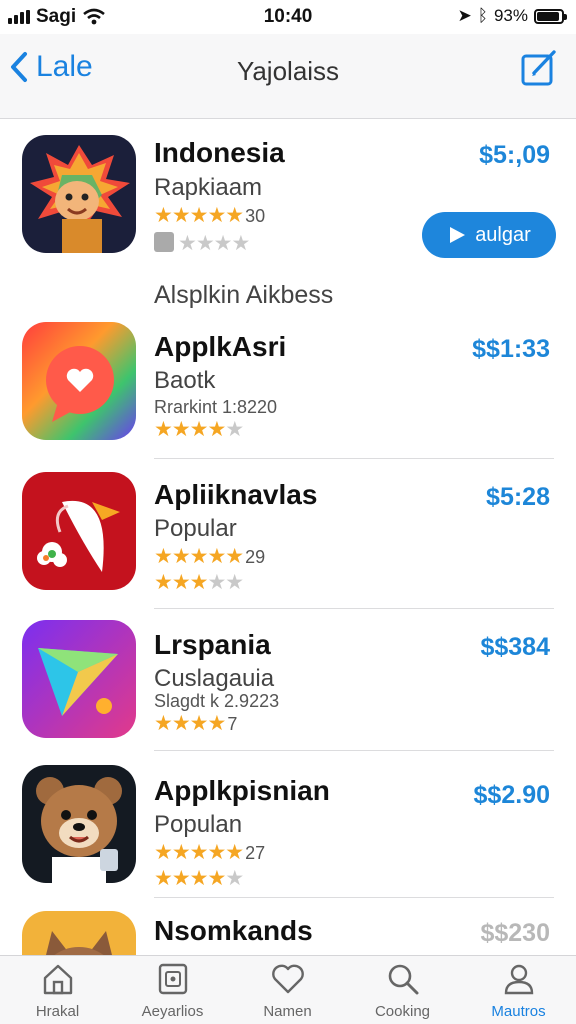  What do you see at coordinates (515, 933) in the screenshot?
I see `app-price: $$230` at bounding box center [515, 933].